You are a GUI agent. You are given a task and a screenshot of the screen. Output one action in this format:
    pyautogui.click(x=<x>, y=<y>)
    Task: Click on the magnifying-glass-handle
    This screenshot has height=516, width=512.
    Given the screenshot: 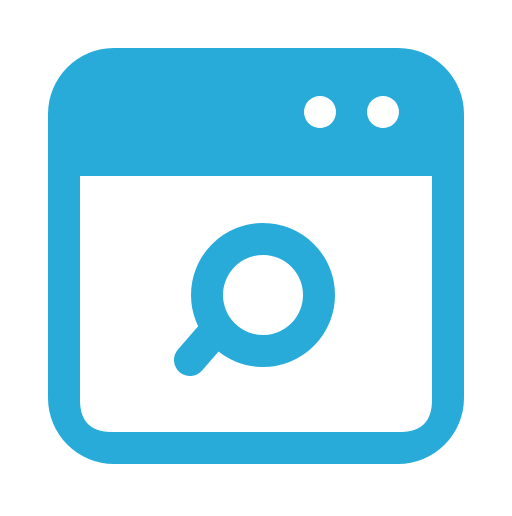 What is the action you would take?
    pyautogui.click(x=200, y=348)
    